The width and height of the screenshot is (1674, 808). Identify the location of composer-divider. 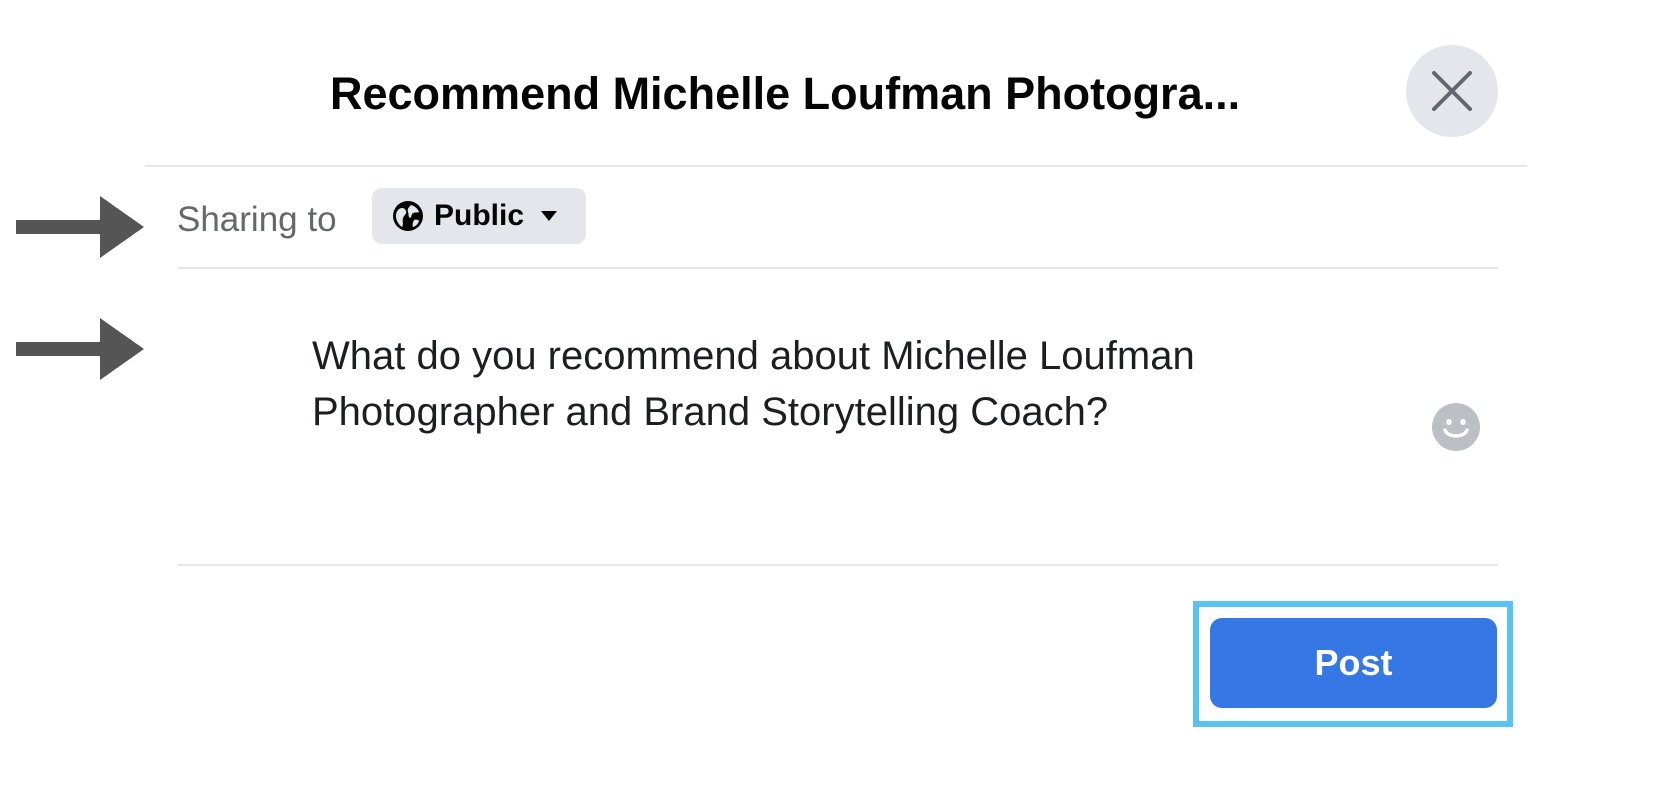
(838, 565).